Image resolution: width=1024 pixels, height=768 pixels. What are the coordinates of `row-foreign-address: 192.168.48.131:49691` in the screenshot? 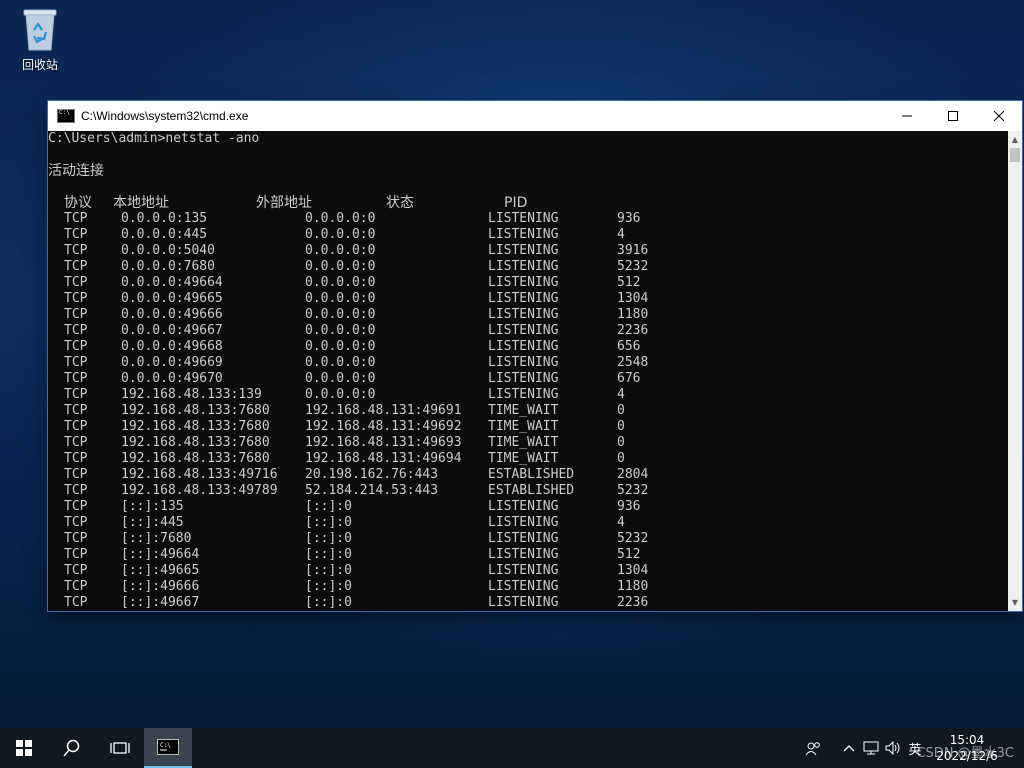 It's located at (383, 410).